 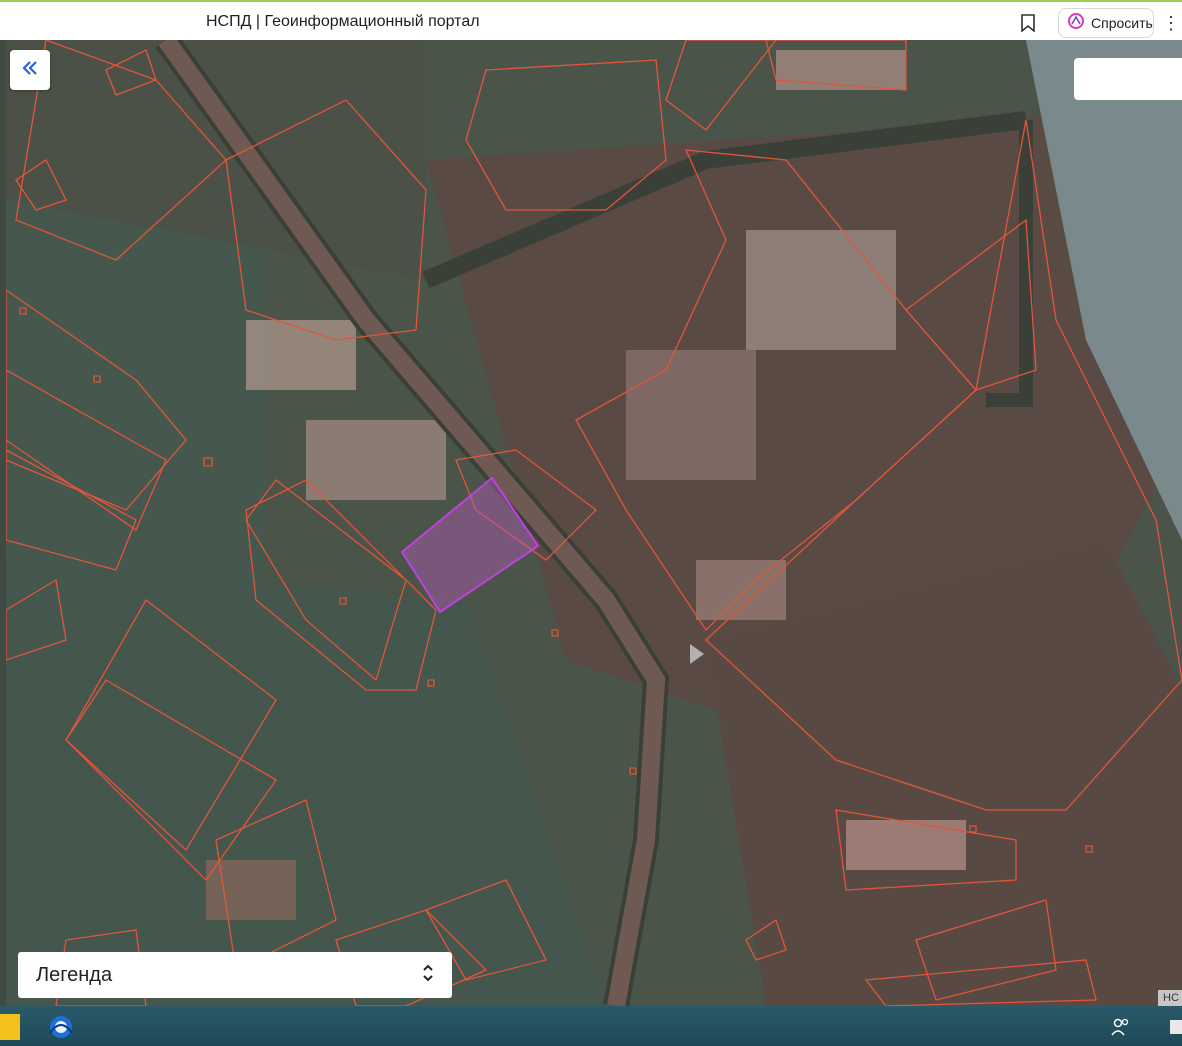 What do you see at coordinates (1122, 23) in the screenshot?
I see `ask-button-label: Спросить` at bounding box center [1122, 23].